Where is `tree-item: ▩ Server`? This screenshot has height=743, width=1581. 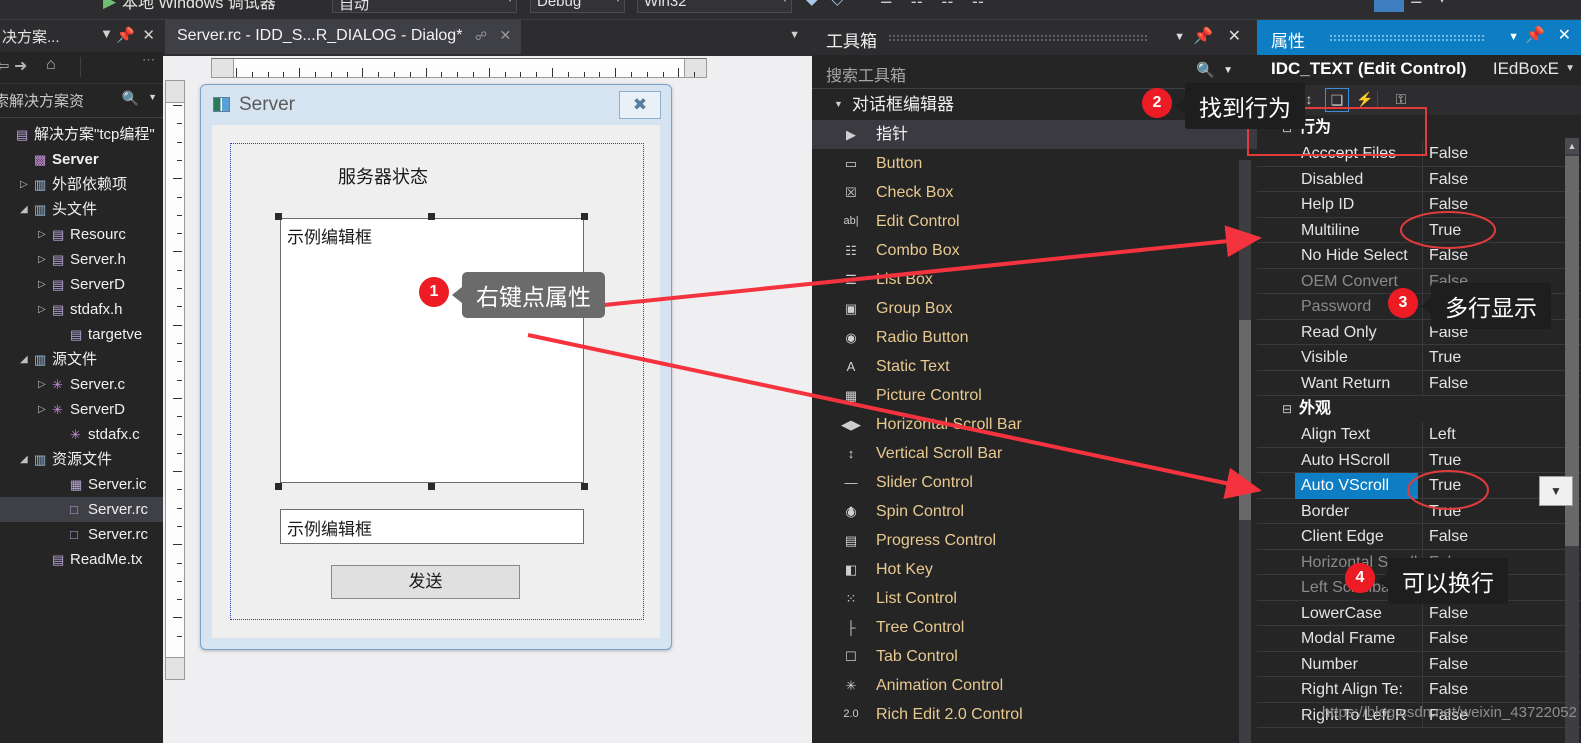
tree-item: ▩ Server is located at coordinates (81, 159).